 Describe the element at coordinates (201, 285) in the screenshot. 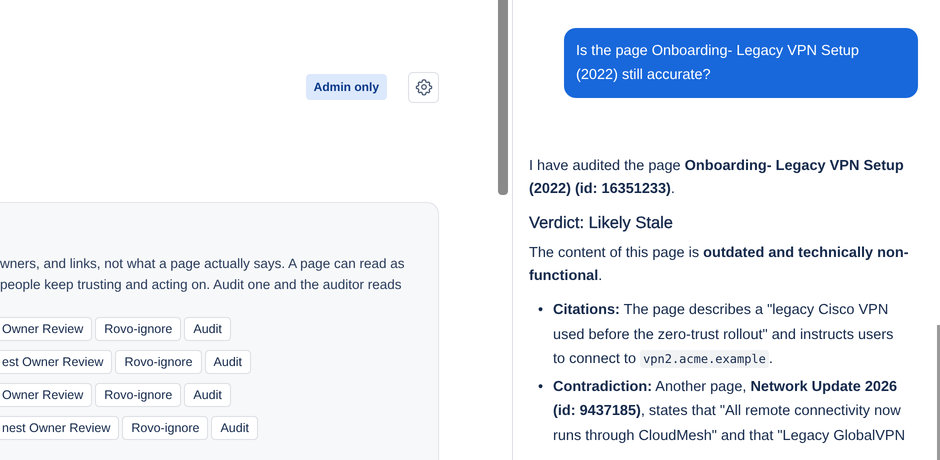

I see `description-text: people keep trusting and acting on. Audit one and the auditor reads` at that location.